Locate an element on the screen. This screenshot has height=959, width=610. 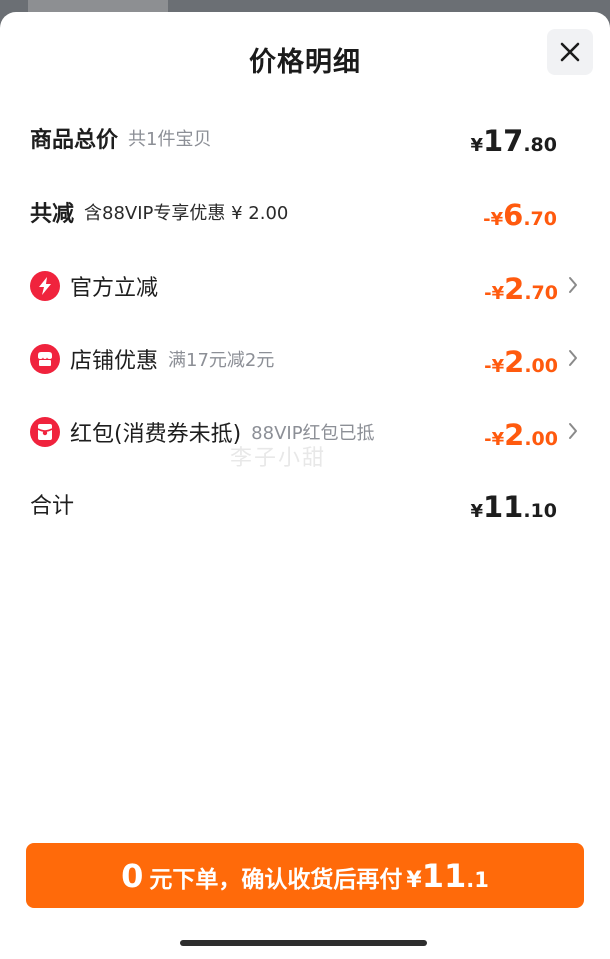
pay-button-text: 元下单，确认收货后再付 is located at coordinates (276, 880).